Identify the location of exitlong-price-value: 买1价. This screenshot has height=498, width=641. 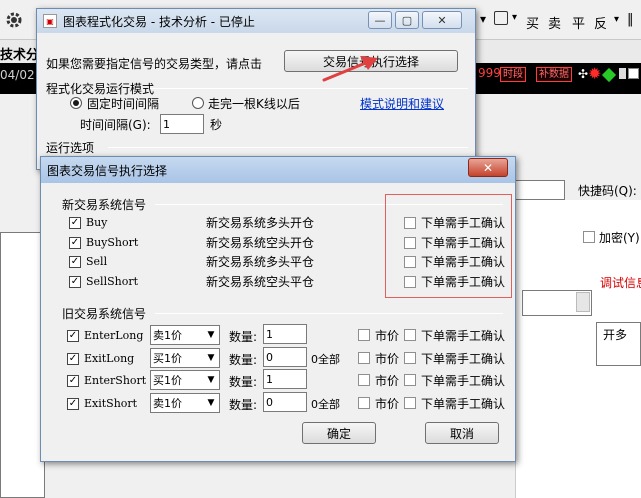
(167, 358).